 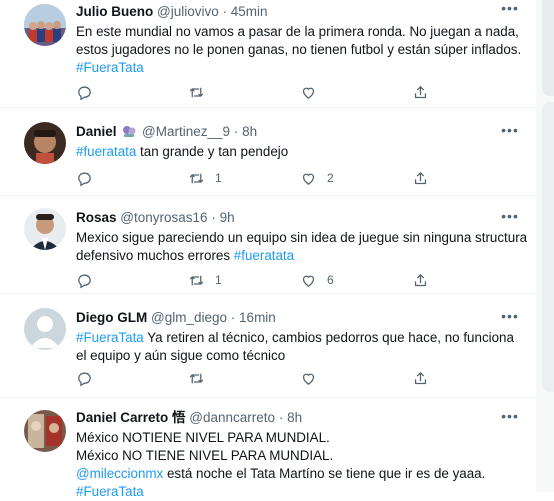 I want to click on tweet-actions: 16, so click(x=256, y=280).